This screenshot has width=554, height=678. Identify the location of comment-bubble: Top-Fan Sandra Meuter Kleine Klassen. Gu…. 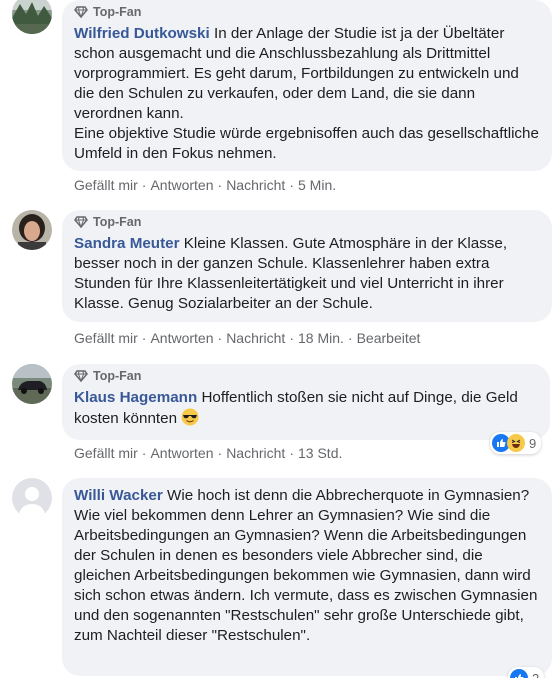
(307, 266).